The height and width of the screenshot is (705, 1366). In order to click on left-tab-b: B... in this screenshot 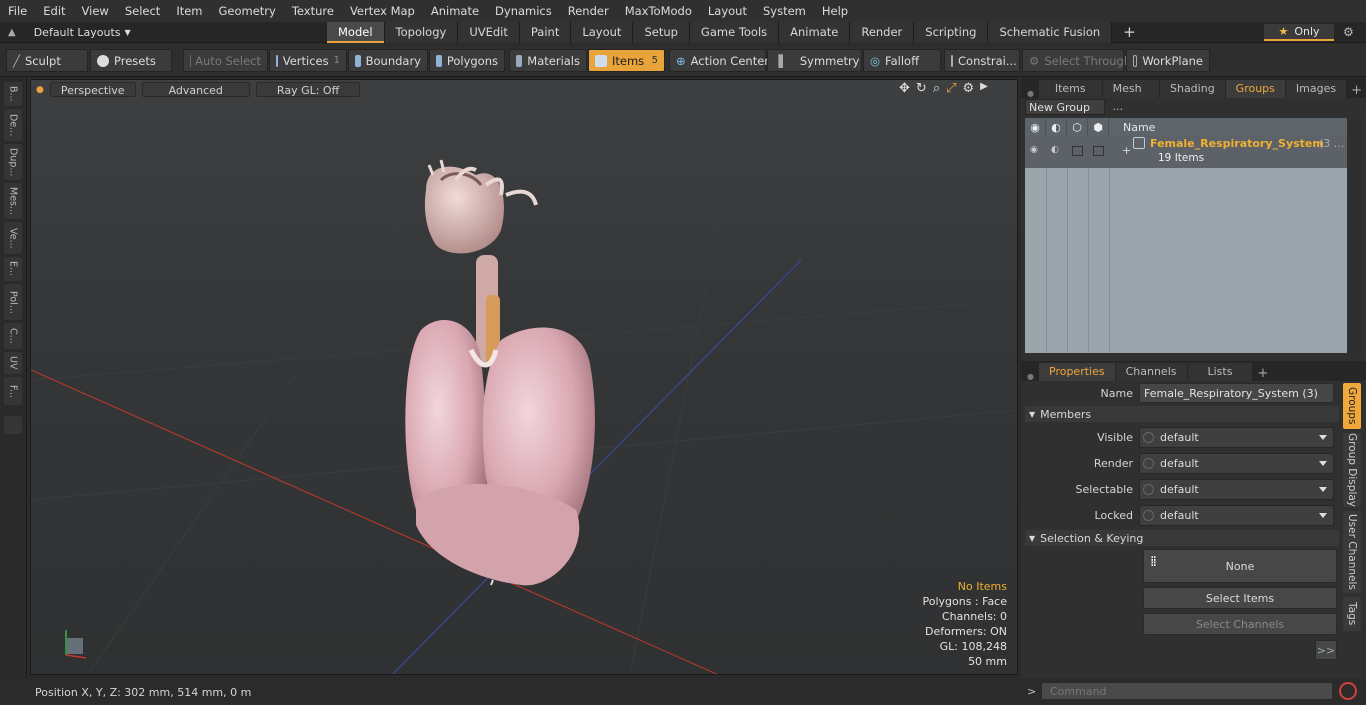, I will do `click(13, 94)`.